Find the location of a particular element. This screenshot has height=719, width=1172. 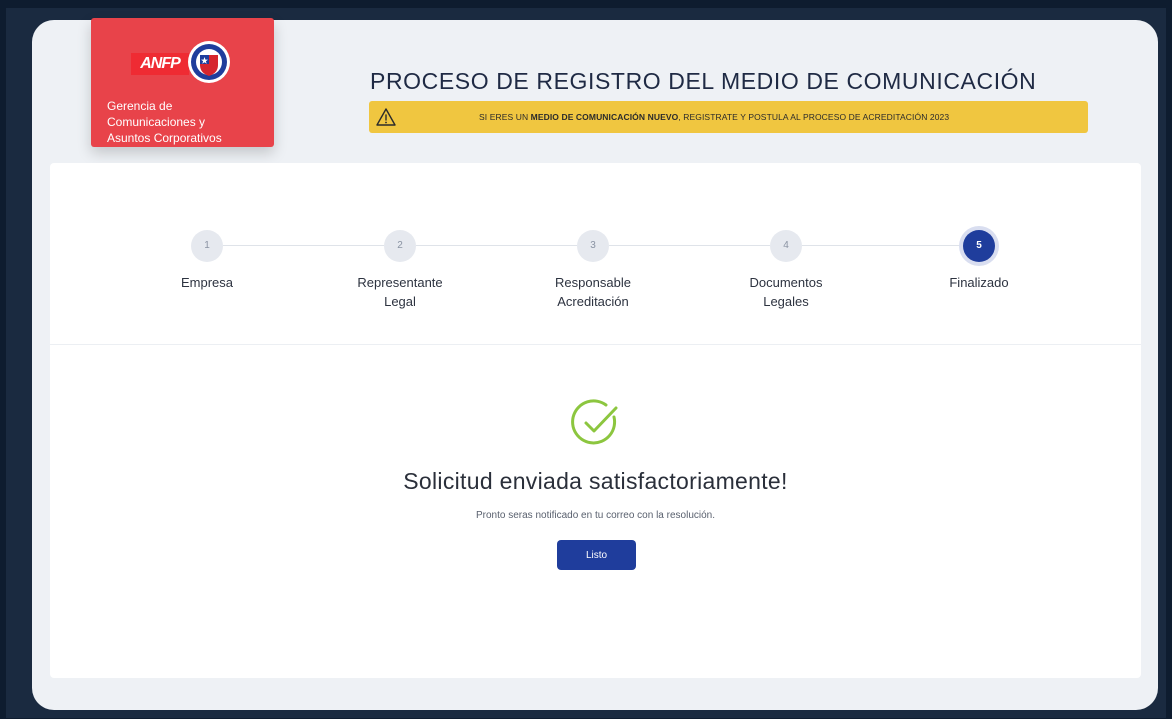

success-title: Solicitud enviada satisfactoriamente! is located at coordinates (595, 481).